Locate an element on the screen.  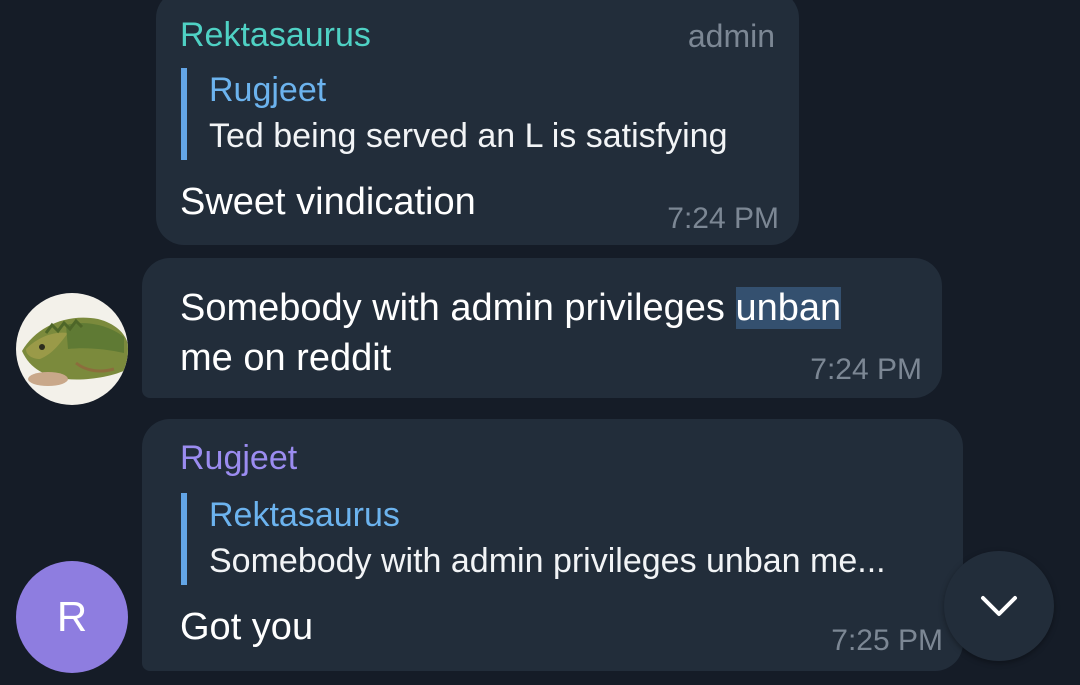
iguana-avatar-image is located at coordinates (72, 349).